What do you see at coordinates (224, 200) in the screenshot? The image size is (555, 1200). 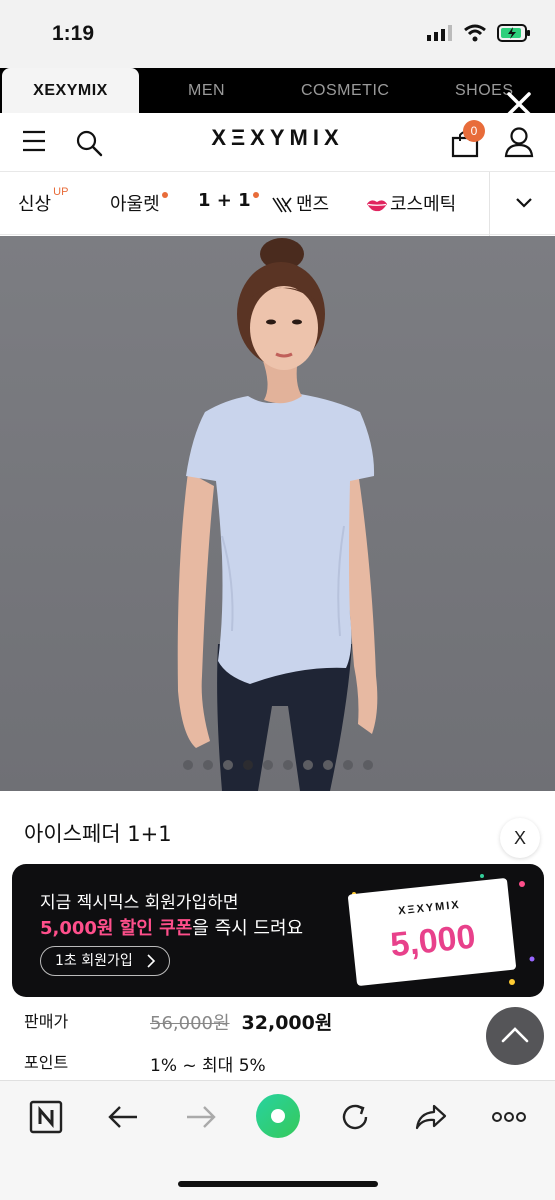 I see `category-one-plus-one-label: 1 + 1` at bounding box center [224, 200].